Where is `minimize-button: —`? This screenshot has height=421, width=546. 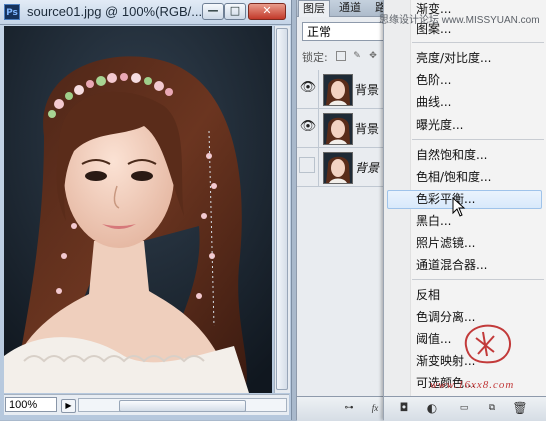
minimize-button: — is located at coordinates (213, 11).